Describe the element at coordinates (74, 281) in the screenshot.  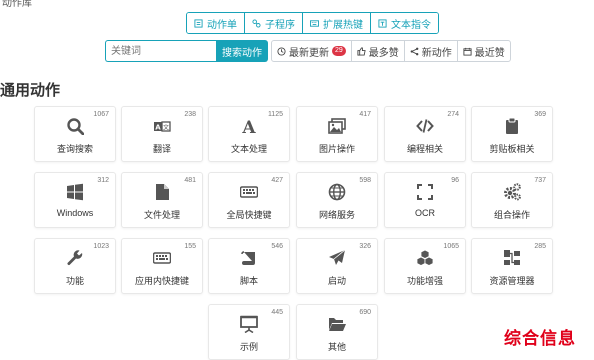
I see `category-label: 功能` at that location.